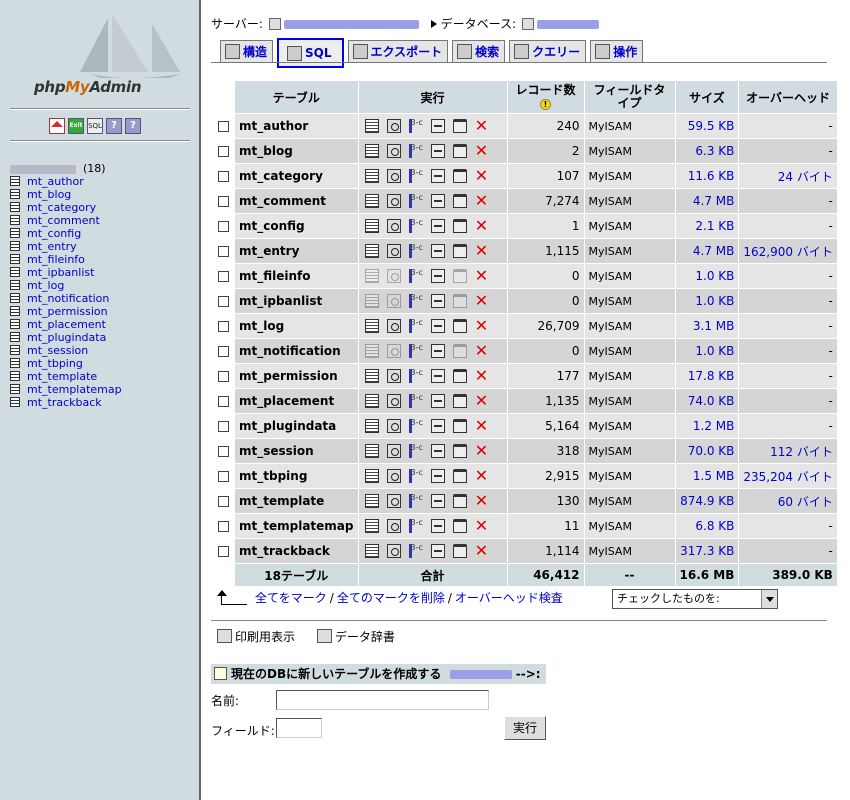 The width and height of the screenshot is (850, 800). What do you see at coordinates (567, 24) in the screenshot?
I see `redacted-database-name` at bounding box center [567, 24].